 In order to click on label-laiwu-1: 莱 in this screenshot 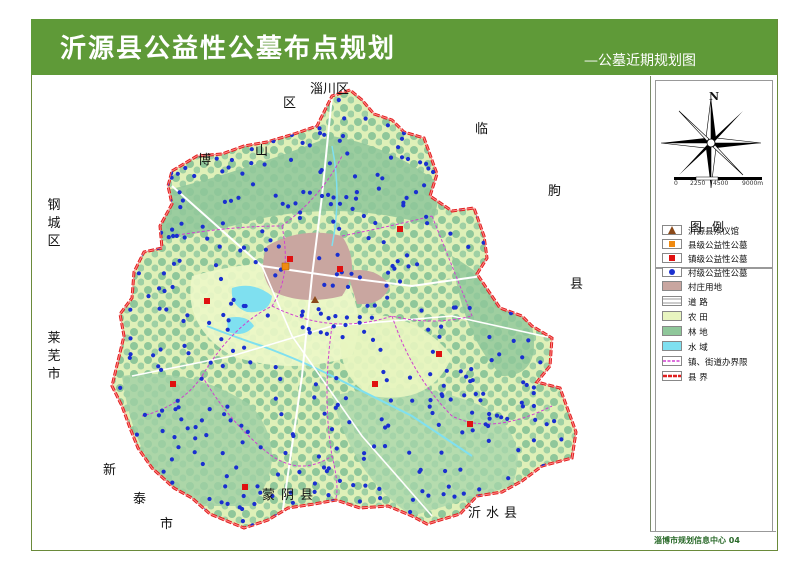, I will do `click(54, 338)`.